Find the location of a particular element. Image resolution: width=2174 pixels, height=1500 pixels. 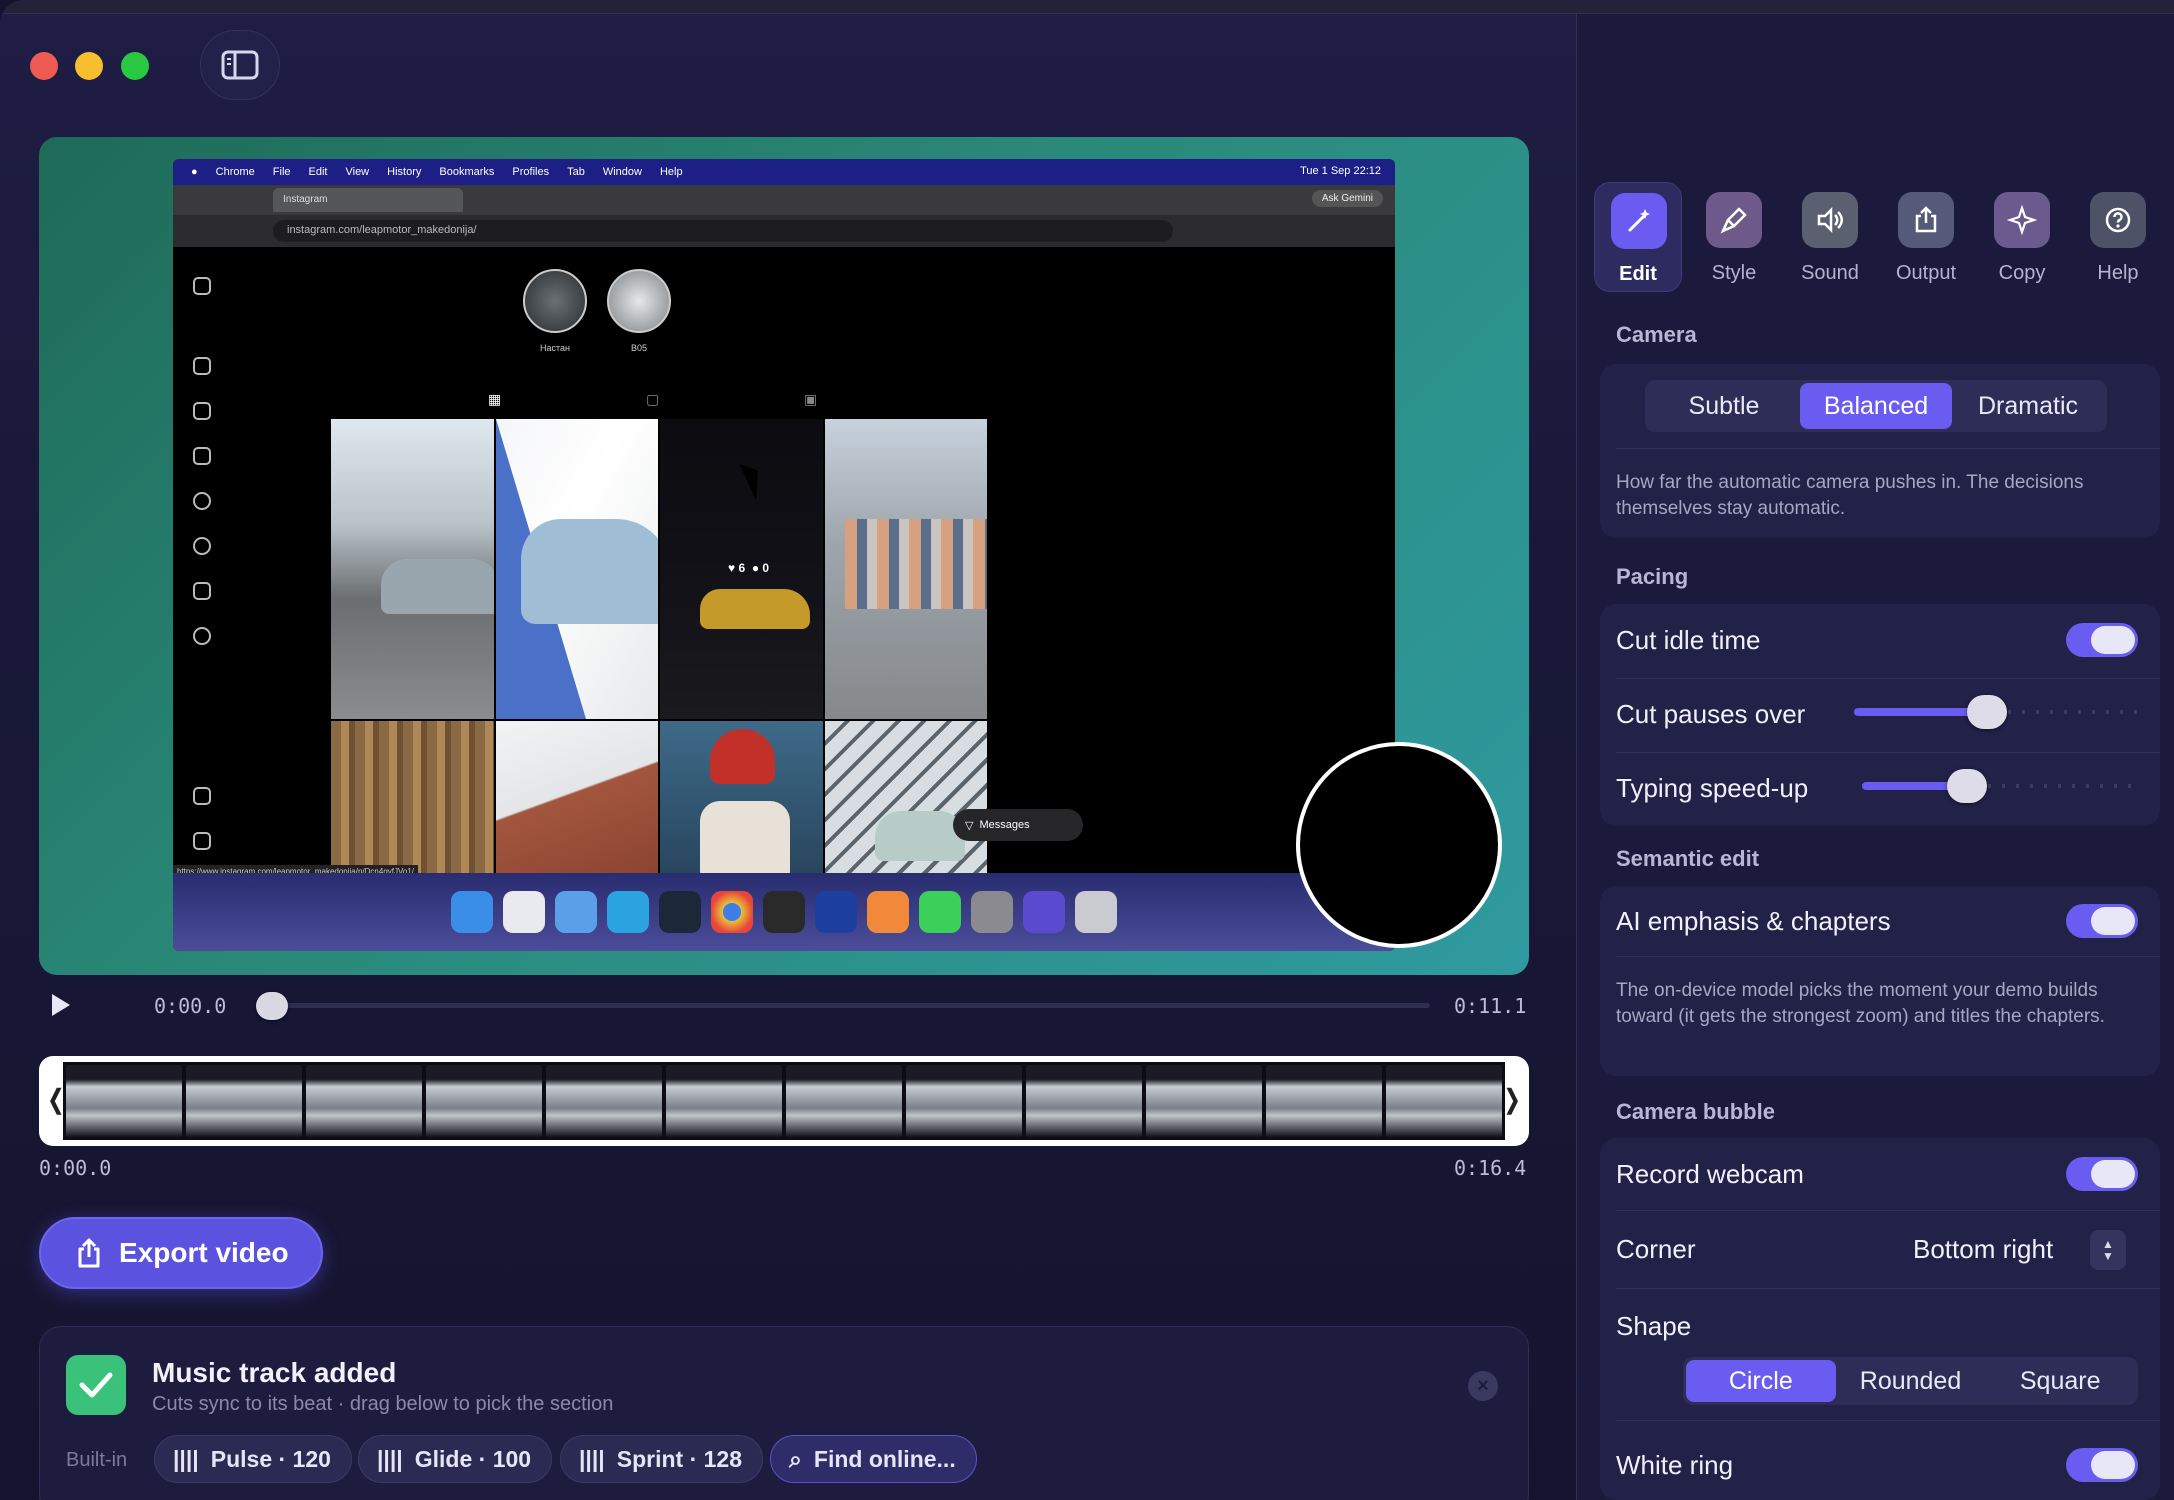

menu-icon is located at coordinates (202, 796).